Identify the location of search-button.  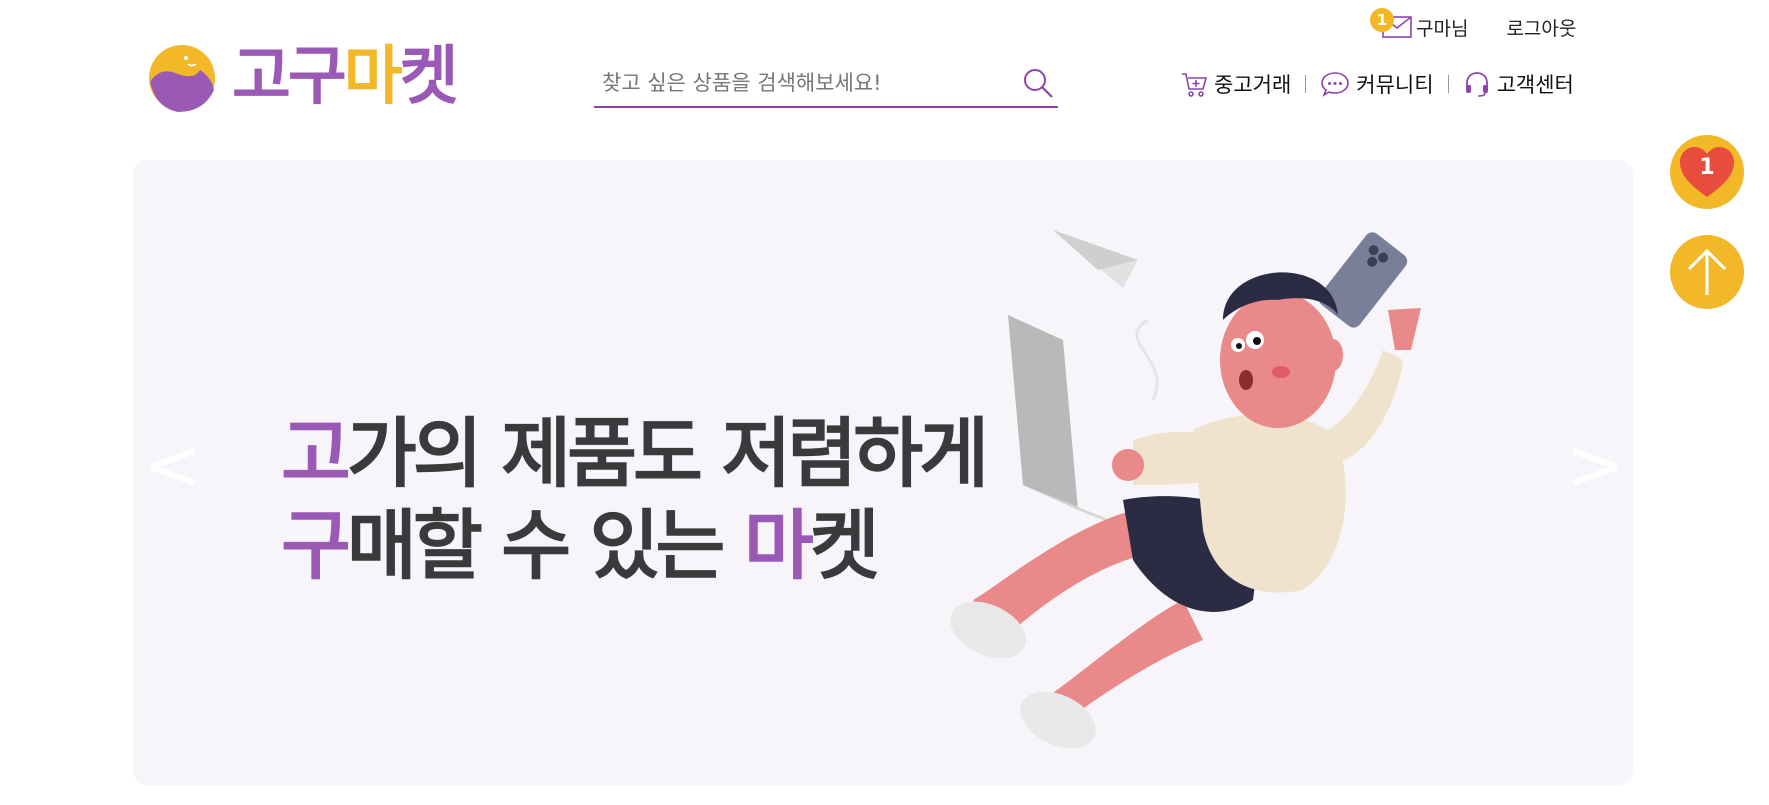
(1038, 83).